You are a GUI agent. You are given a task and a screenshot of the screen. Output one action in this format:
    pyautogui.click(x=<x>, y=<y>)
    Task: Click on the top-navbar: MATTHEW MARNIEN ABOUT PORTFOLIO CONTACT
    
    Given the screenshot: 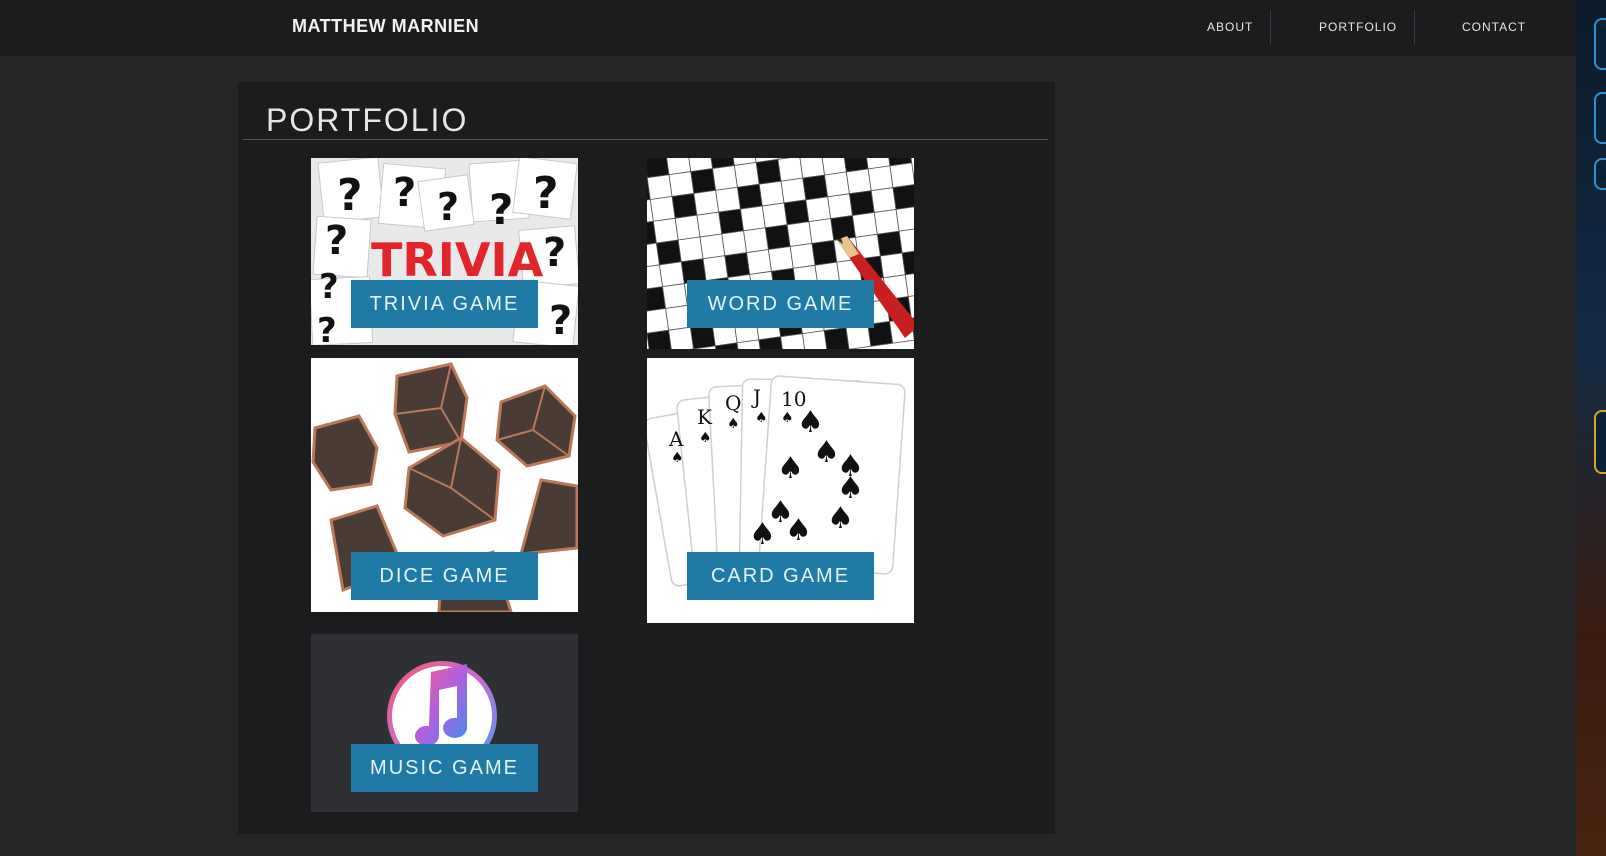 What is the action you would take?
    pyautogui.click(x=788, y=28)
    